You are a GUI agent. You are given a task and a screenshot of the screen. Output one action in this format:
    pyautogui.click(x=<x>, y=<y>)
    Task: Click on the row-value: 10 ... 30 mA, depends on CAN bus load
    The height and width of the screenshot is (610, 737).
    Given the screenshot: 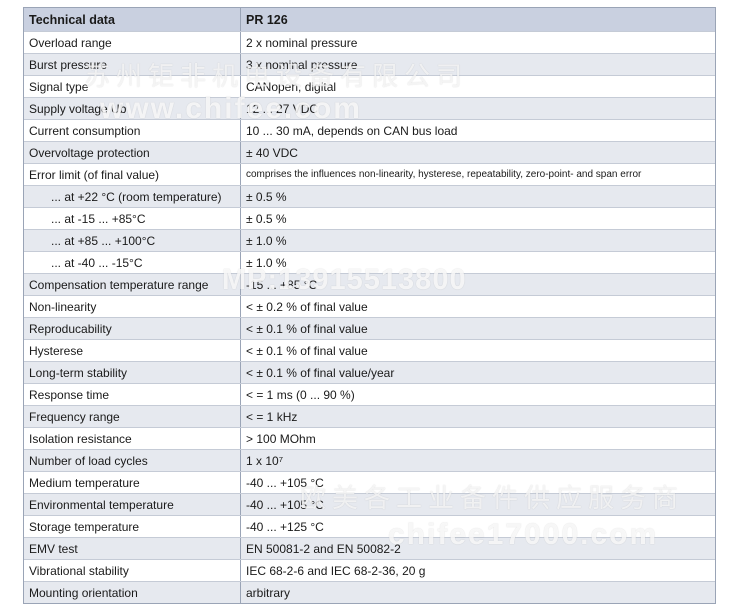 What is the action you would take?
    pyautogui.click(x=352, y=130)
    